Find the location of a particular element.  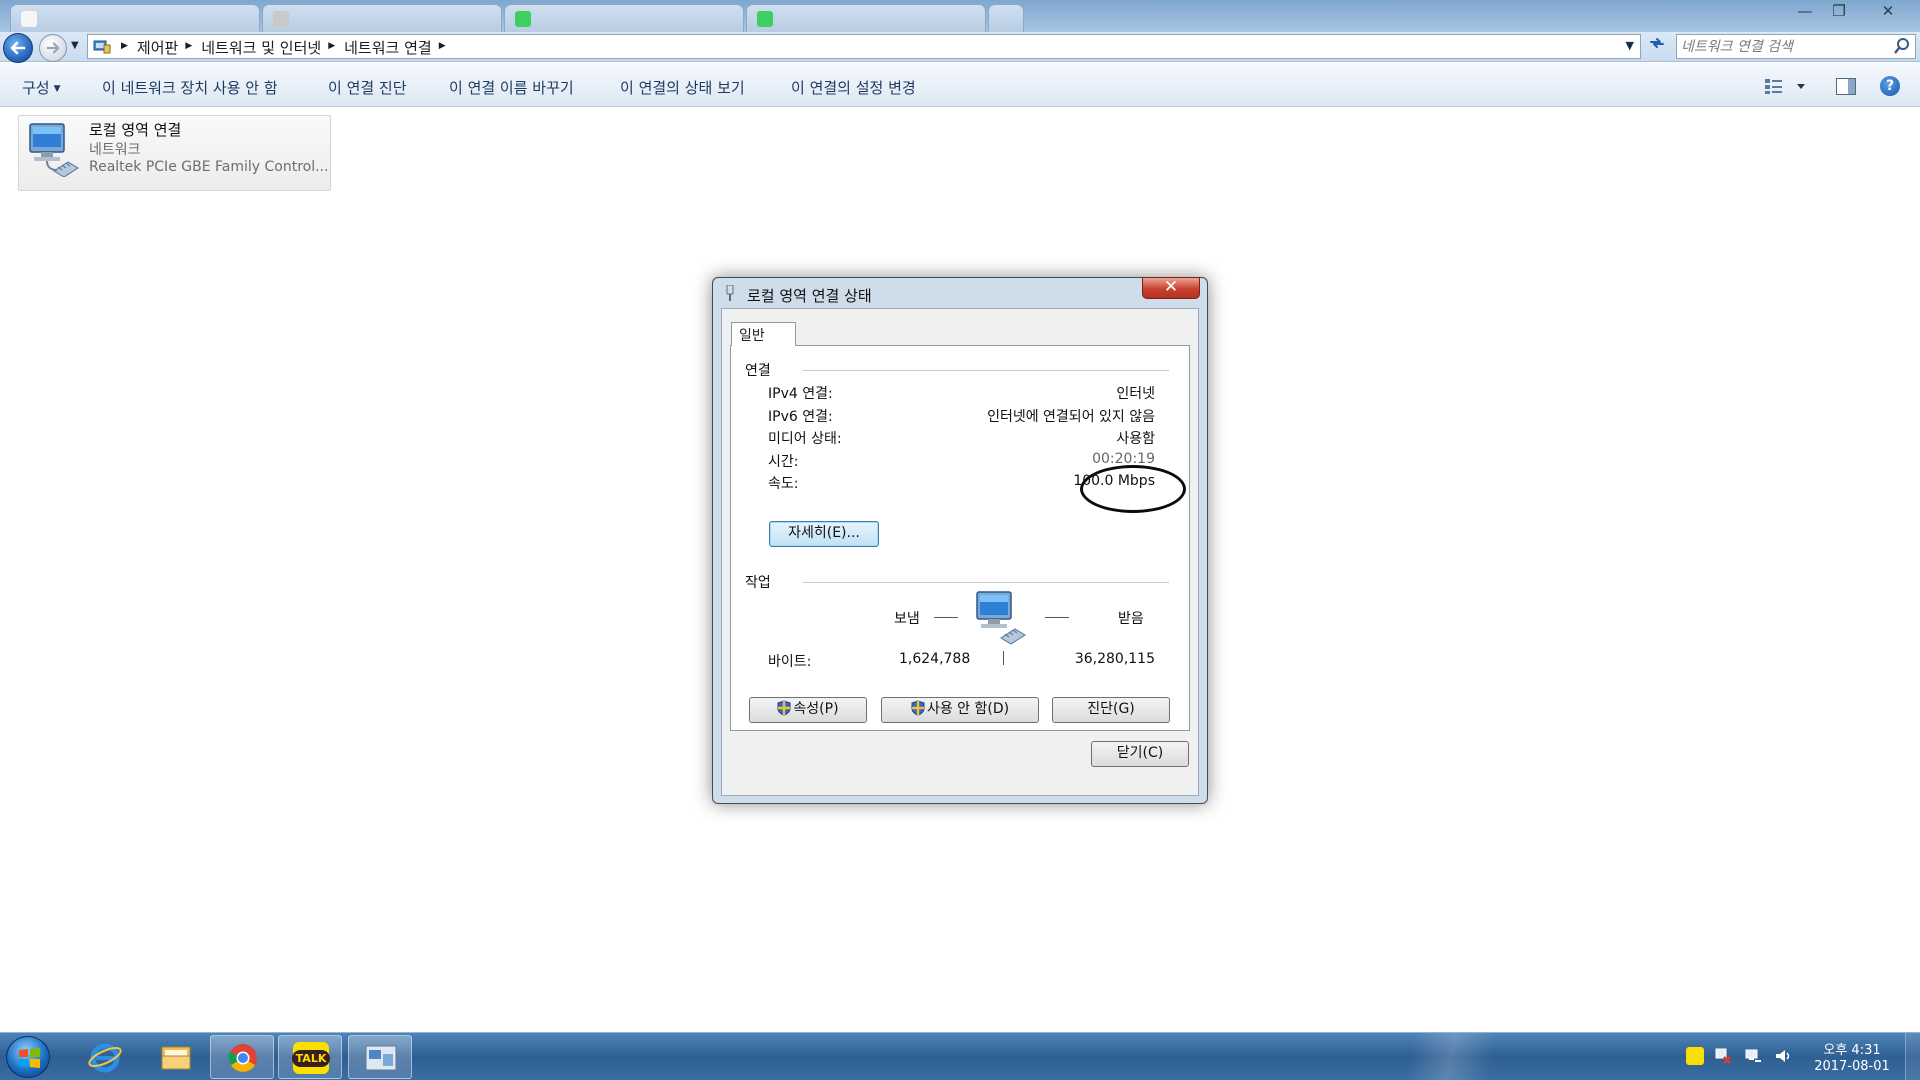

sent-line is located at coordinates (946, 617).